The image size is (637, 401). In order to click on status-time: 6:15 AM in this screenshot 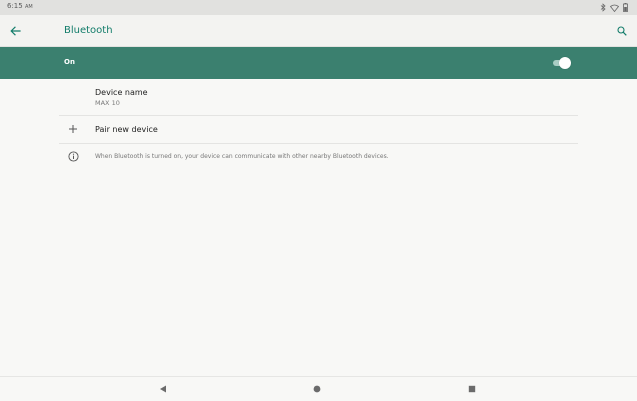, I will do `click(20, 6)`.